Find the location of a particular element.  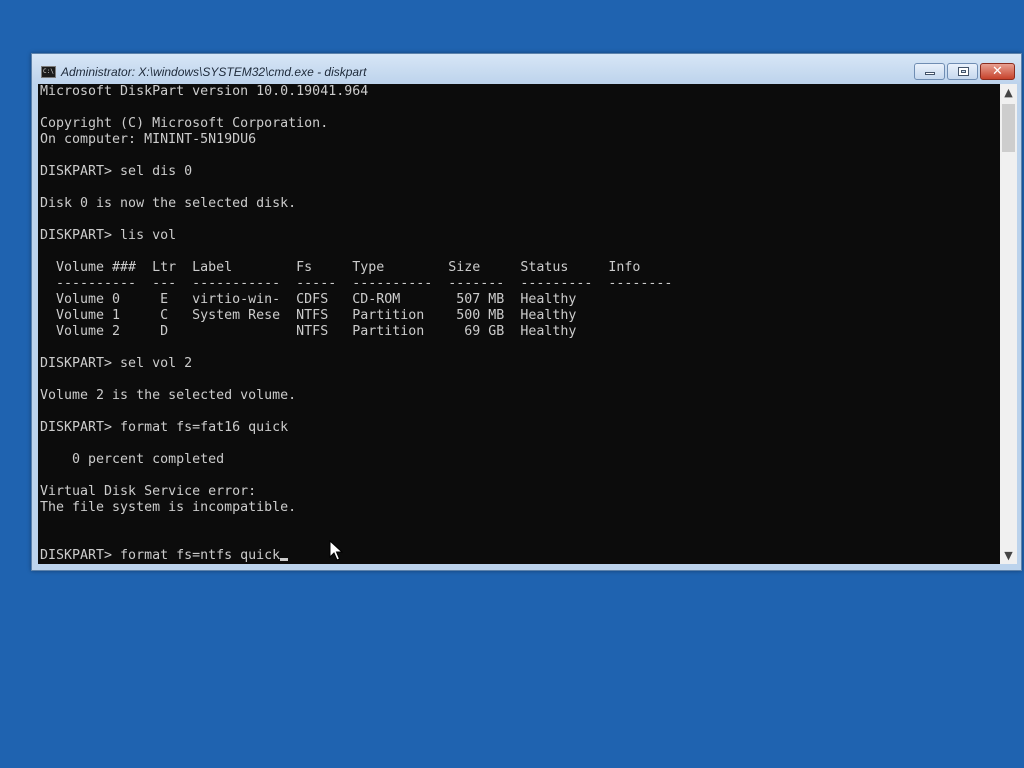

console-line: Disk 0 is now the selected disk. is located at coordinates (168, 203).